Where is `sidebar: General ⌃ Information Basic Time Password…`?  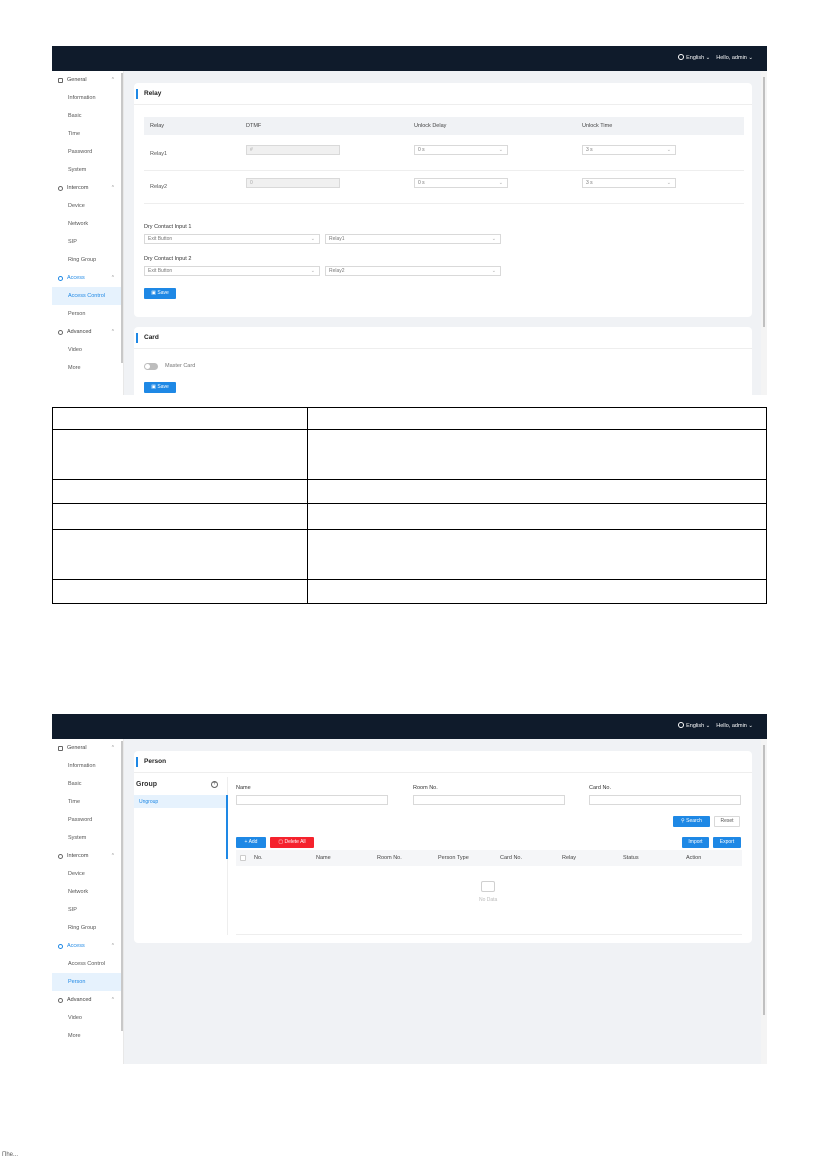
sidebar: General ⌃ Information Basic Time Password… is located at coordinates (88, 901).